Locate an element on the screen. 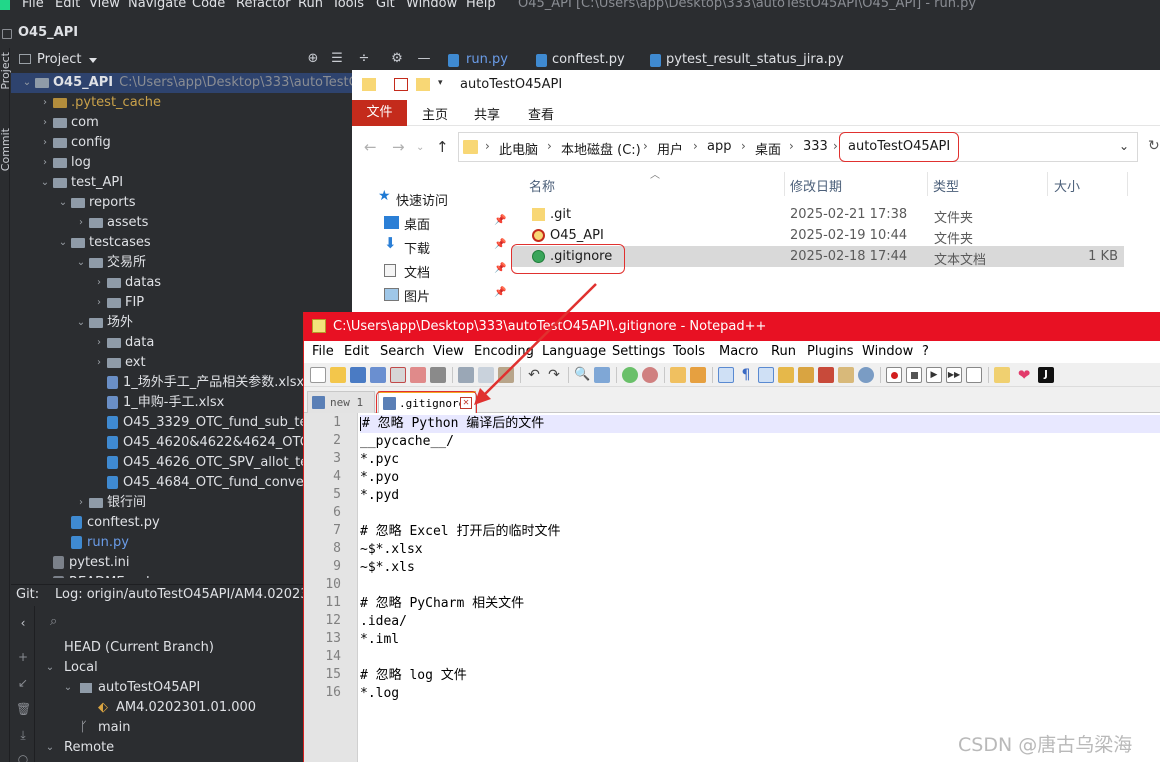 This screenshot has width=1160, height=762. git-branch-item: HEAD (Current Branch) is located at coordinates (169, 648).